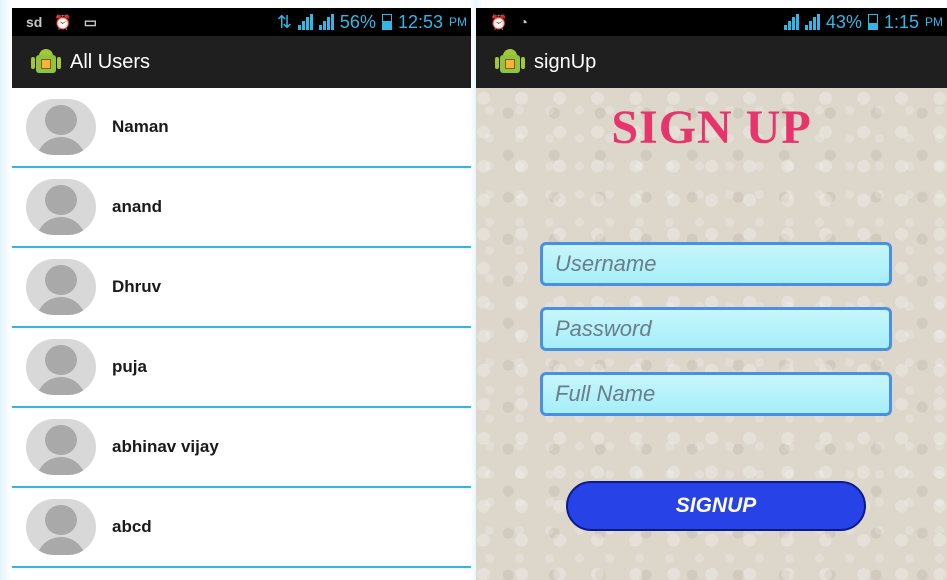  I want to click on list-item: anand, so click(241, 208).